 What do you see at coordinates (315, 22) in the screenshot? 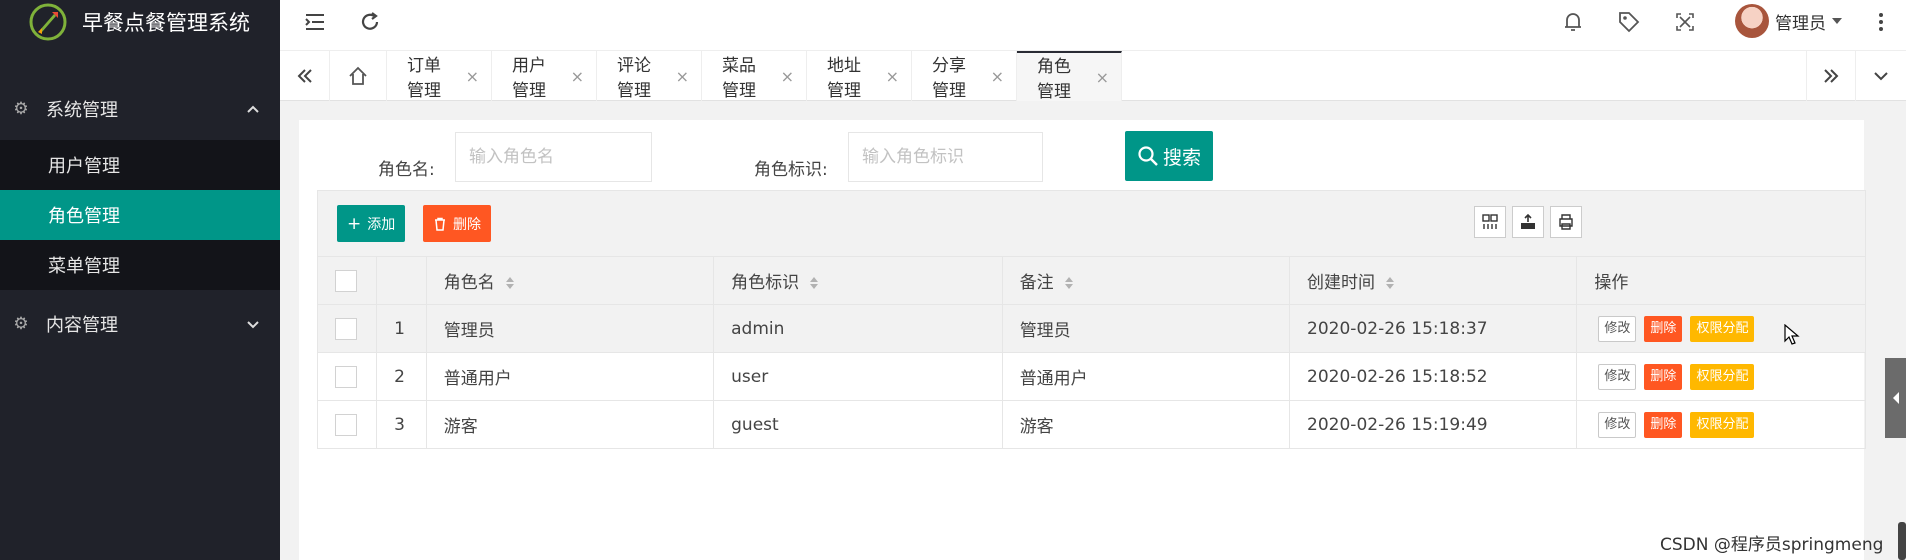
I see `menu-toggle-icon` at bounding box center [315, 22].